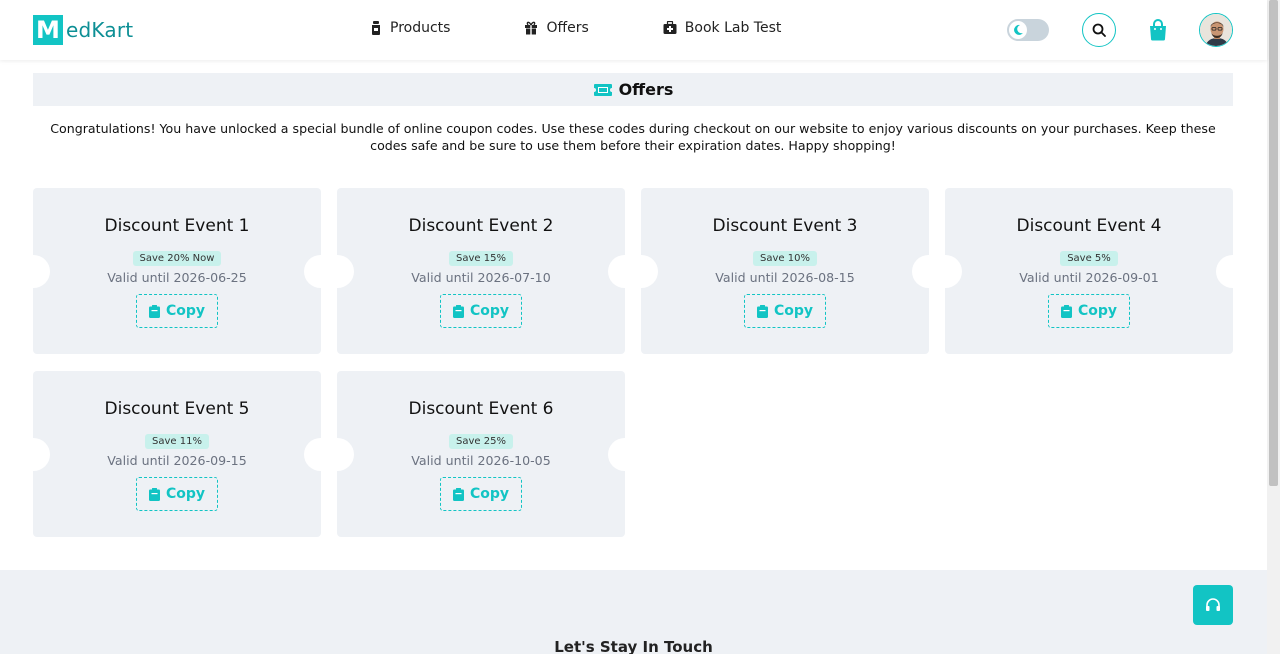 This screenshot has height=654, width=1280. Describe the element at coordinates (531, 28) in the screenshot. I see `gift-icon` at that location.